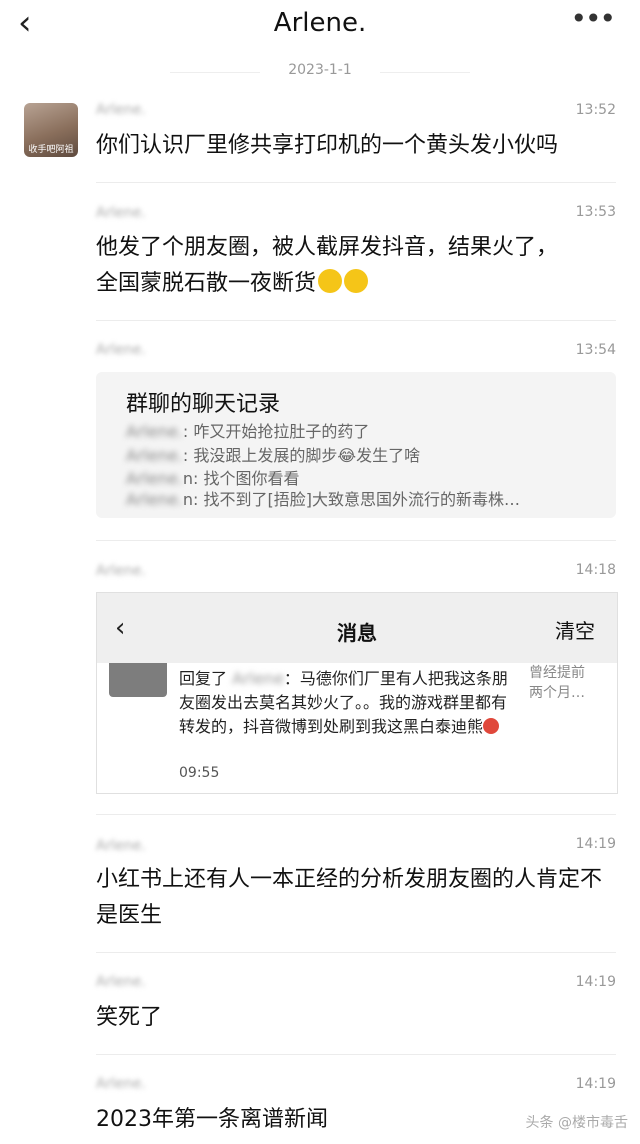 The width and height of the screenshot is (640, 1144). Describe the element at coordinates (327, 145) in the screenshot. I see `message-text: 你们认识厂里修共享打印机的一个黄头发小伙吗` at that location.